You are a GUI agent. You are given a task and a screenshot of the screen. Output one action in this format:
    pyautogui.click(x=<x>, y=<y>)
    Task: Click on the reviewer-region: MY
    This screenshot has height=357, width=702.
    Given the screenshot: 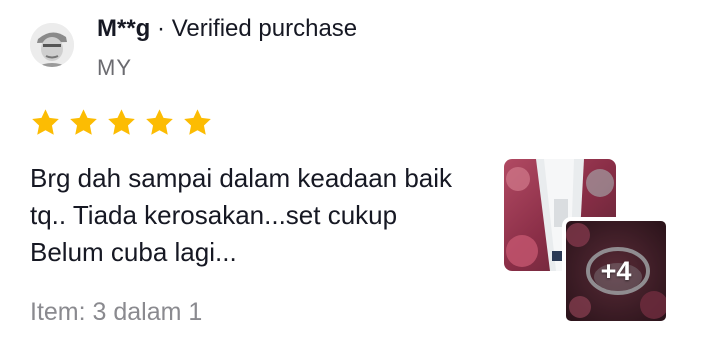 What is the action you would take?
    pyautogui.click(x=114, y=67)
    